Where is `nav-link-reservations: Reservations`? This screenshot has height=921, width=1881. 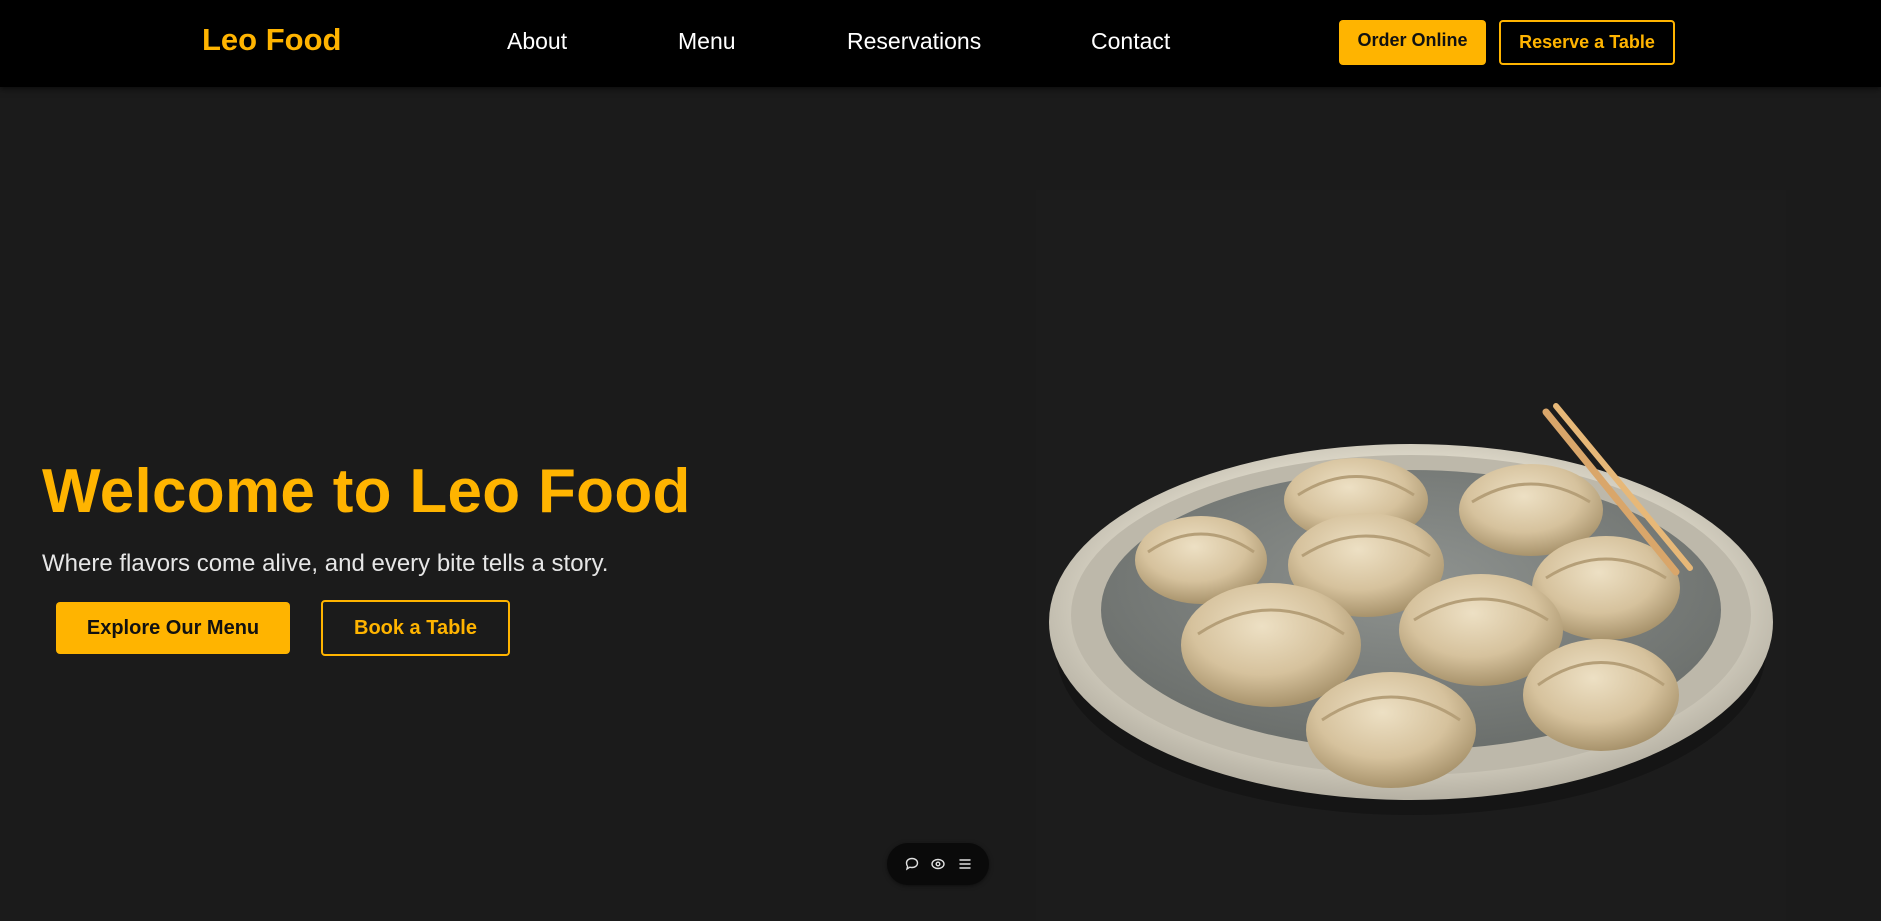 nav-link-reservations: Reservations is located at coordinates (914, 41).